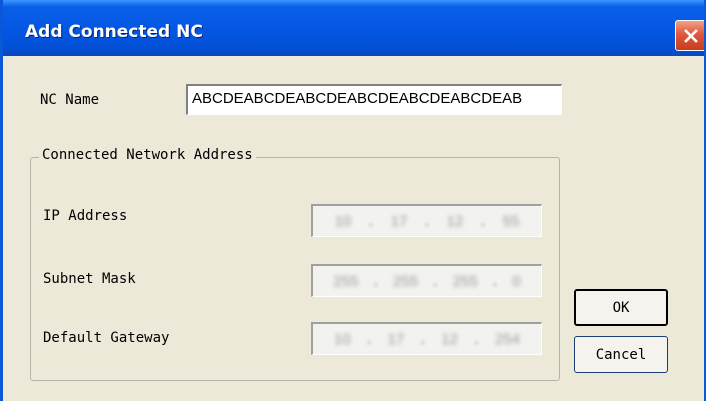 The height and width of the screenshot is (401, 706). What do you see at coordinates (449, 339) in the screenshot?
I see `gateway-octet: 12` at bounding box center [449, 339].